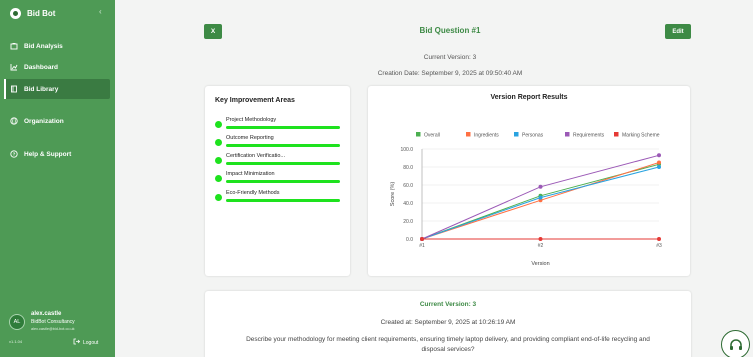 This screenshot has height=357, width=753. Describe the element at coordinates (448, 304) in the screenshot. I see `detail-current-version: Current Version: 3` at that location.